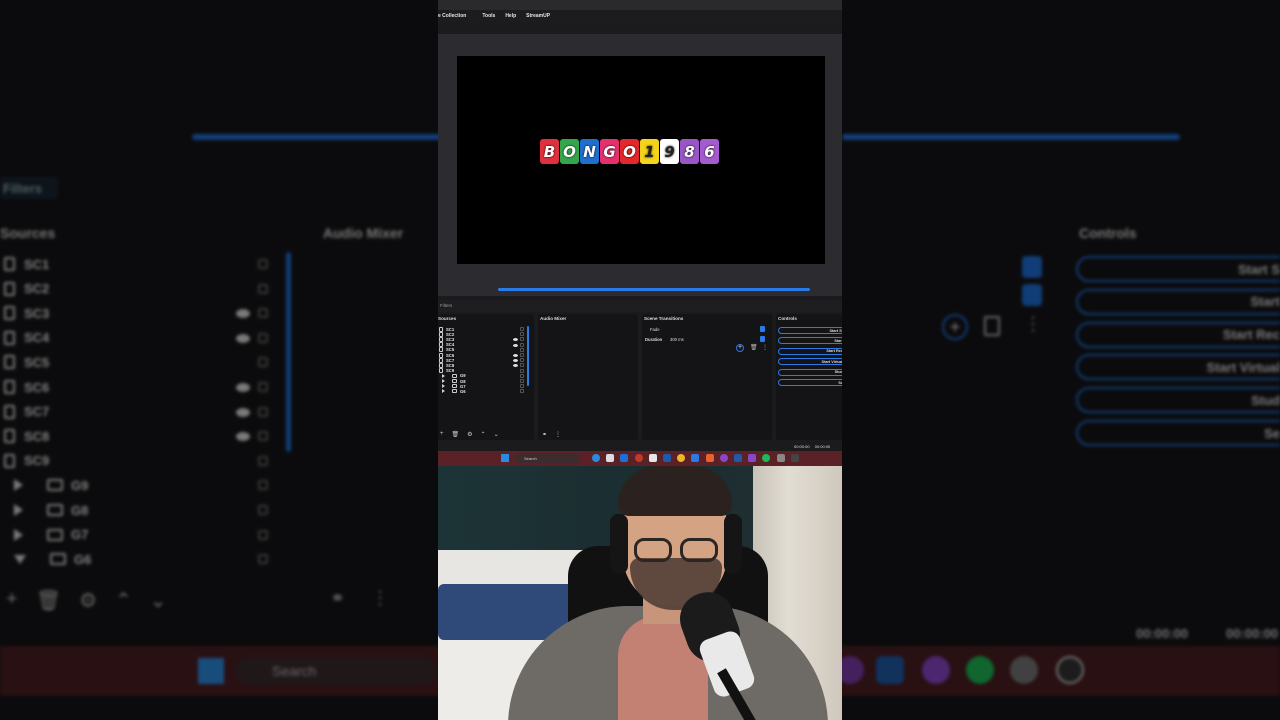 The height and width of the screenshot is (720, 1280). What do you see at coordinates (452, 16) in the screenshot?
I see `menu-scene-collection: e Collection` at bounding box center [452, 16].